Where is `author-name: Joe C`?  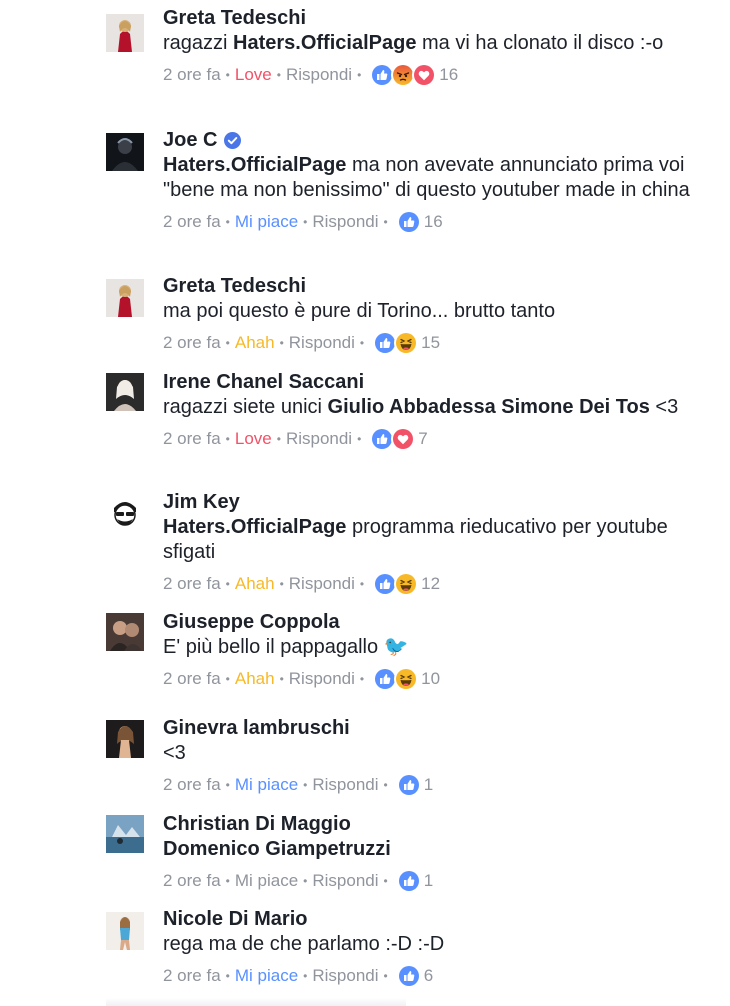 author-name: Joe C is located at coordinates (190, 140).